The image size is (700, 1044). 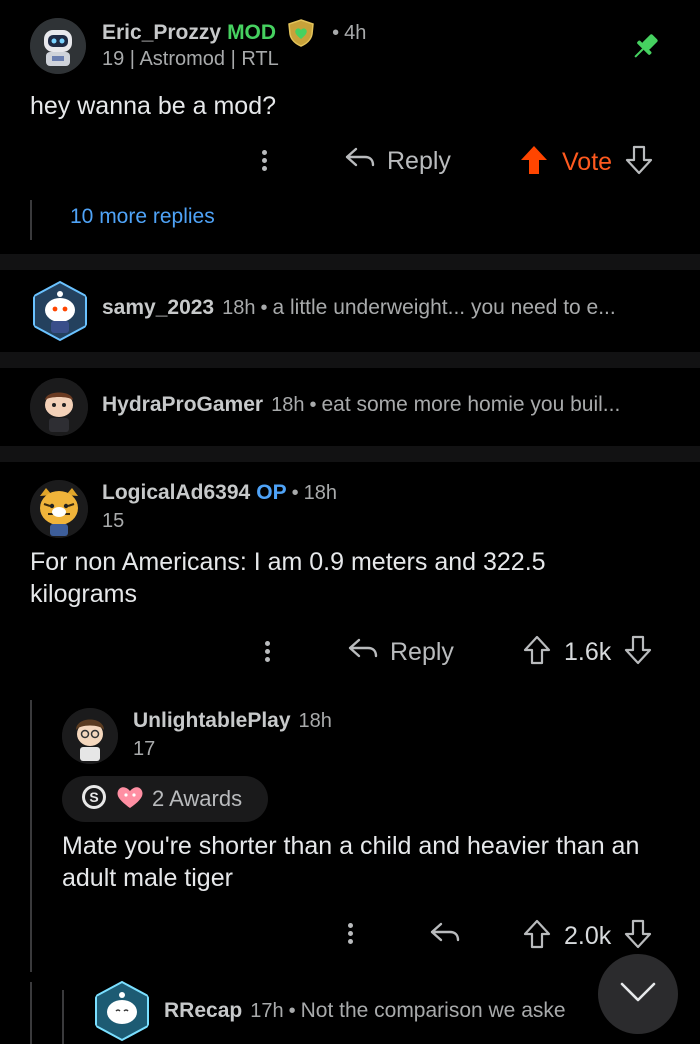 I want to click on vote-score: 2.0k, so click(x=588, y=936).